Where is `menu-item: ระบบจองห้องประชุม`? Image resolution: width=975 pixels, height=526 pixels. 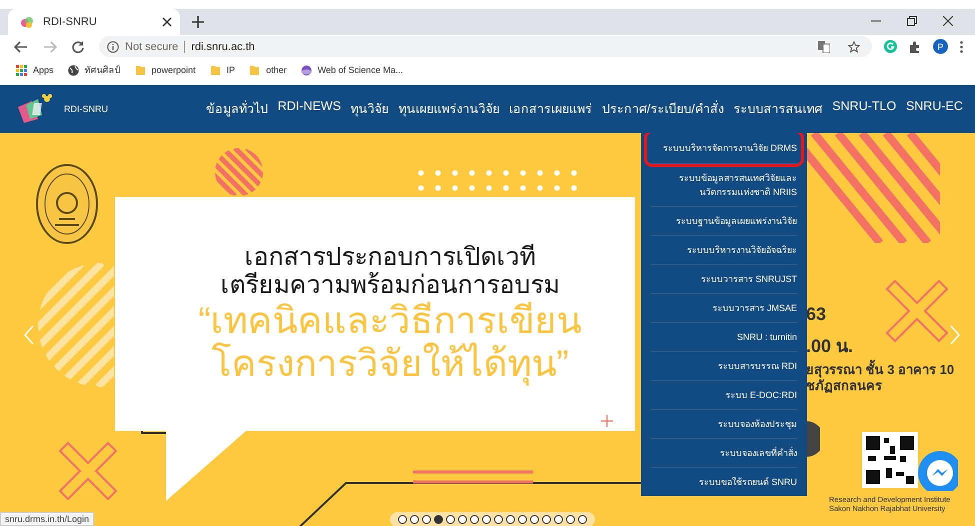
menu-item: ระบบจองห้องประชุม is located at coordinates (724, 424).